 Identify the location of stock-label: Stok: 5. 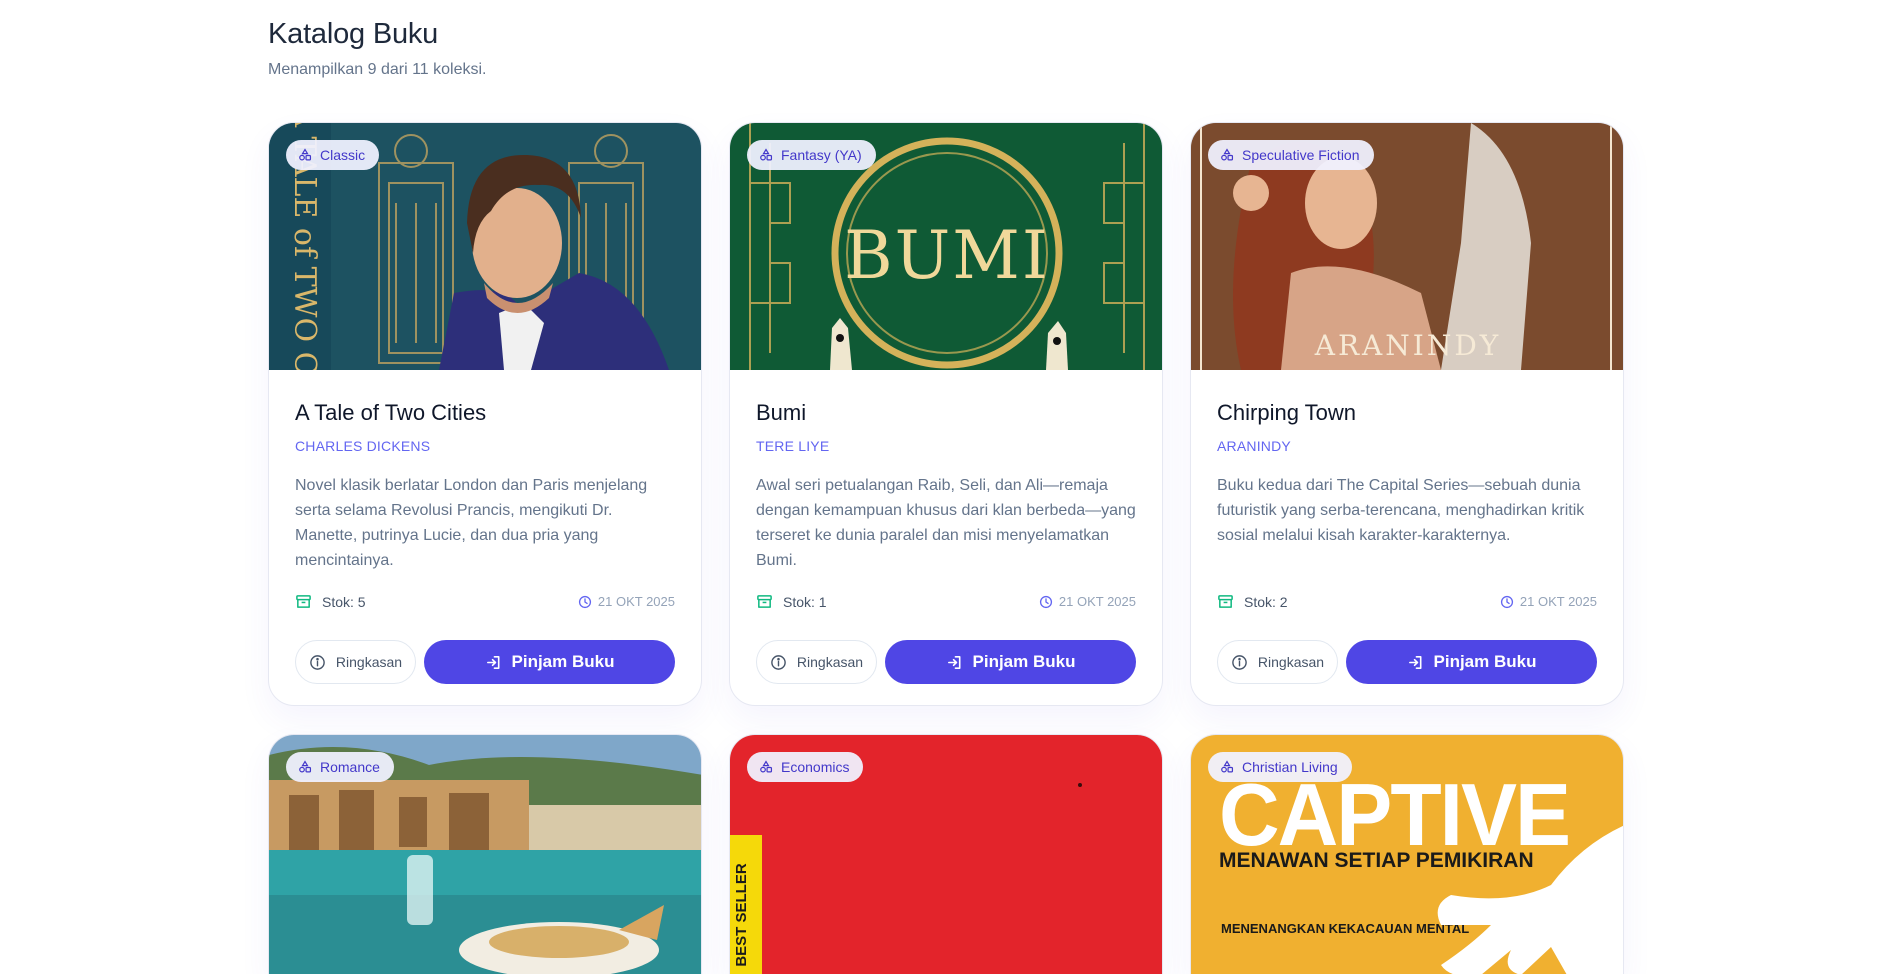
(344, 601).